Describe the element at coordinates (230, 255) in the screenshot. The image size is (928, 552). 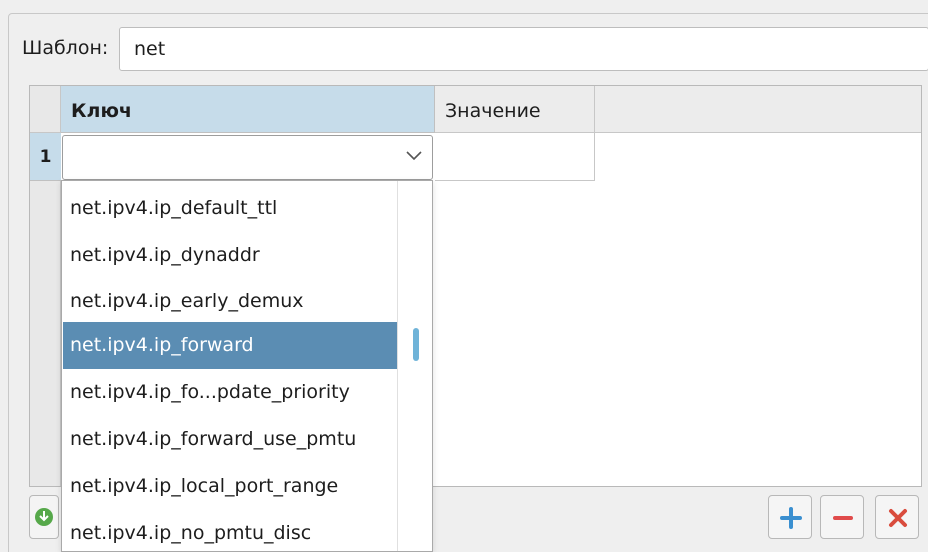
I see `dropdown-item: net.ipv4.ip_dynaddr` at that location.